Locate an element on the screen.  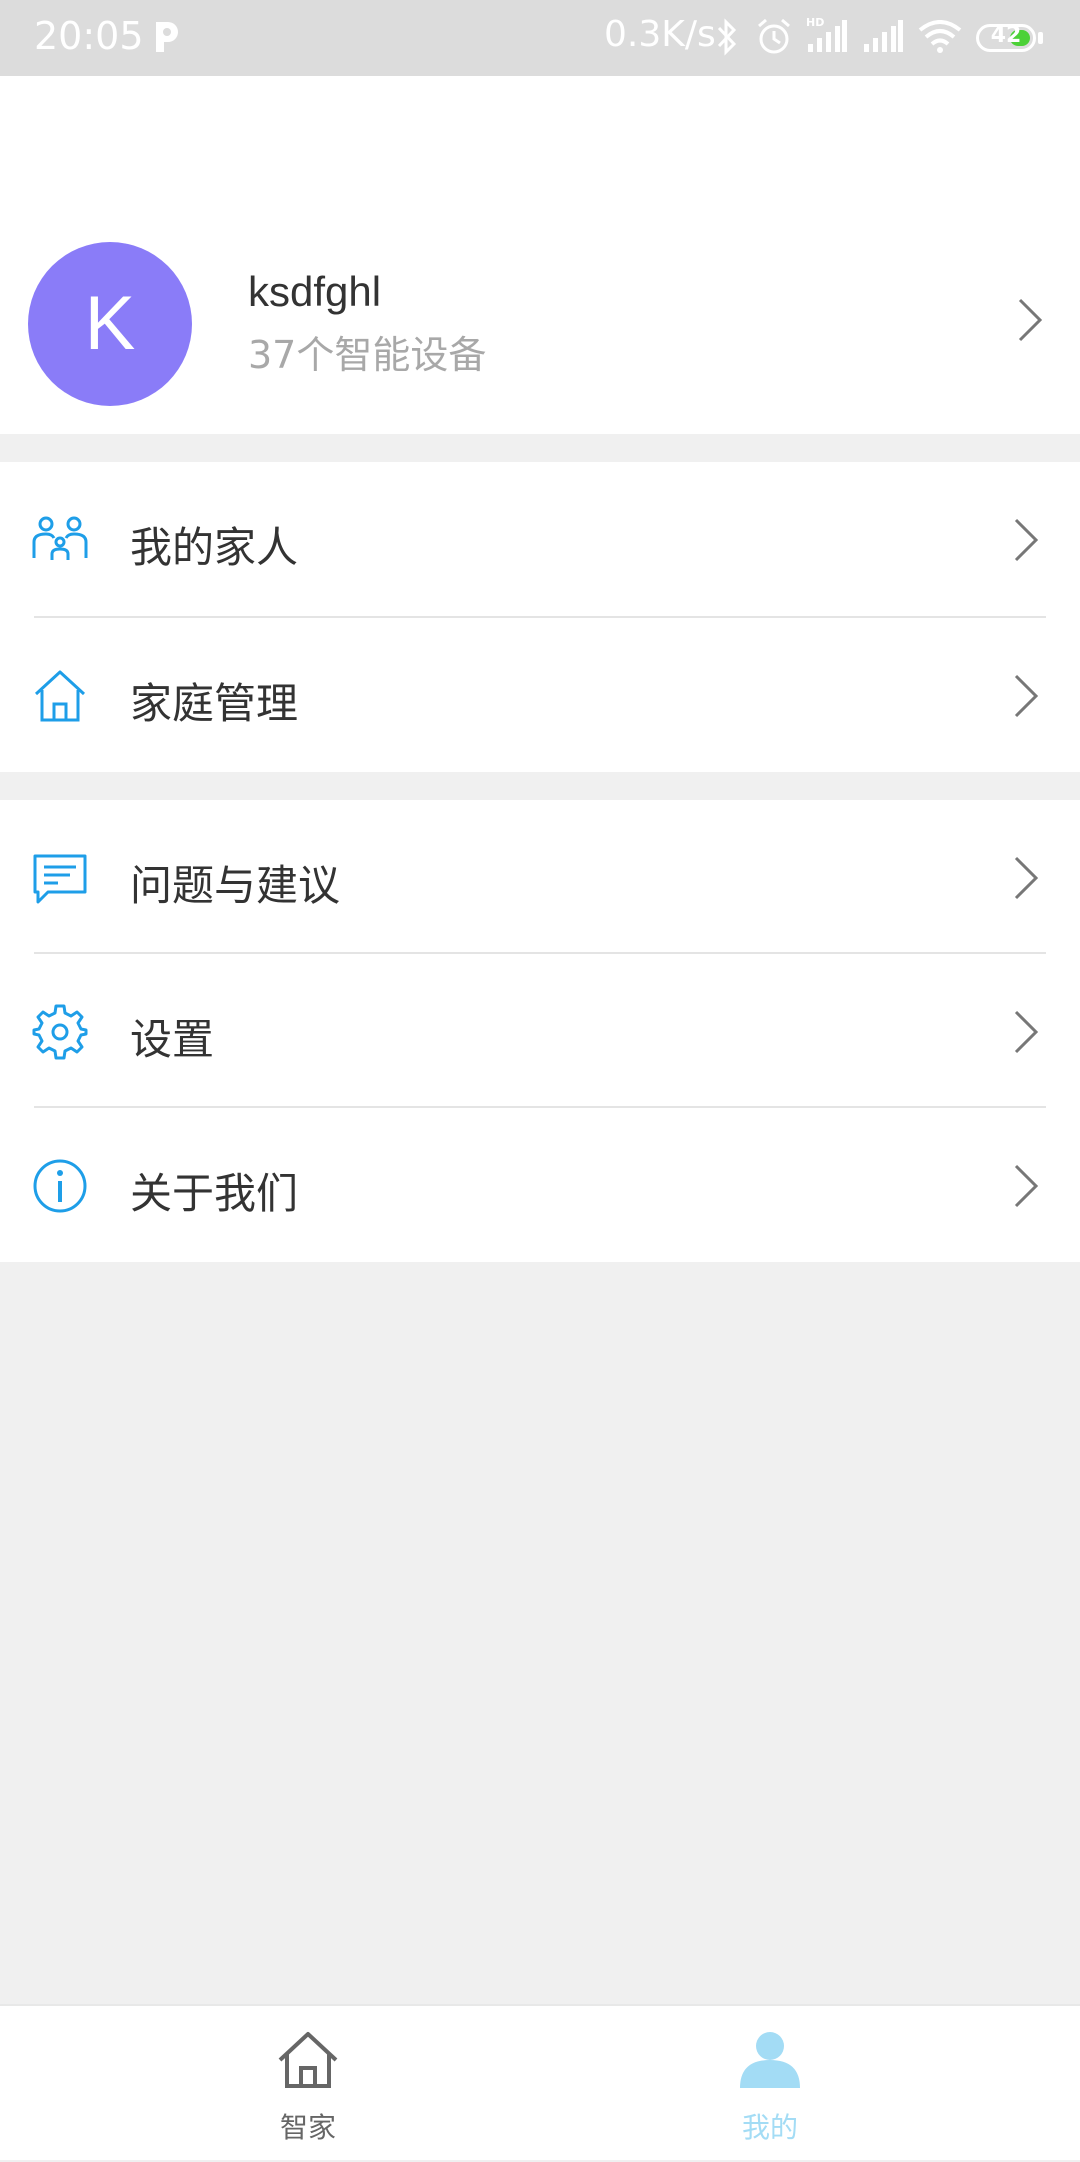
tab-label: 智家 is located at coordinates (307, 2127).